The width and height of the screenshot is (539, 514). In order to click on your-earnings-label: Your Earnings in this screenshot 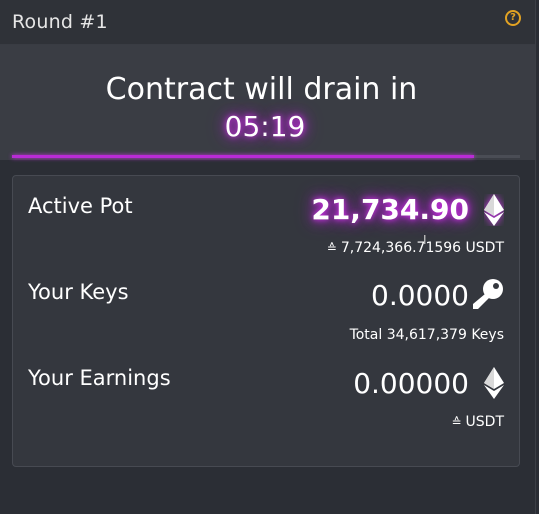, I will do `click(99, 378)`.